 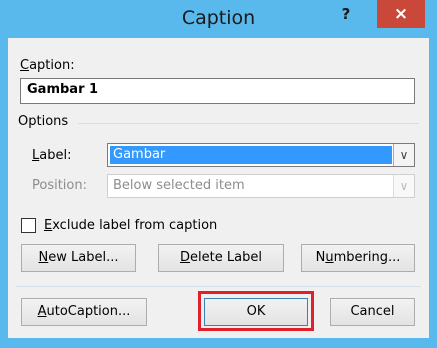 I want to click on dialog-title: Caption, so click(x=218, y=18).